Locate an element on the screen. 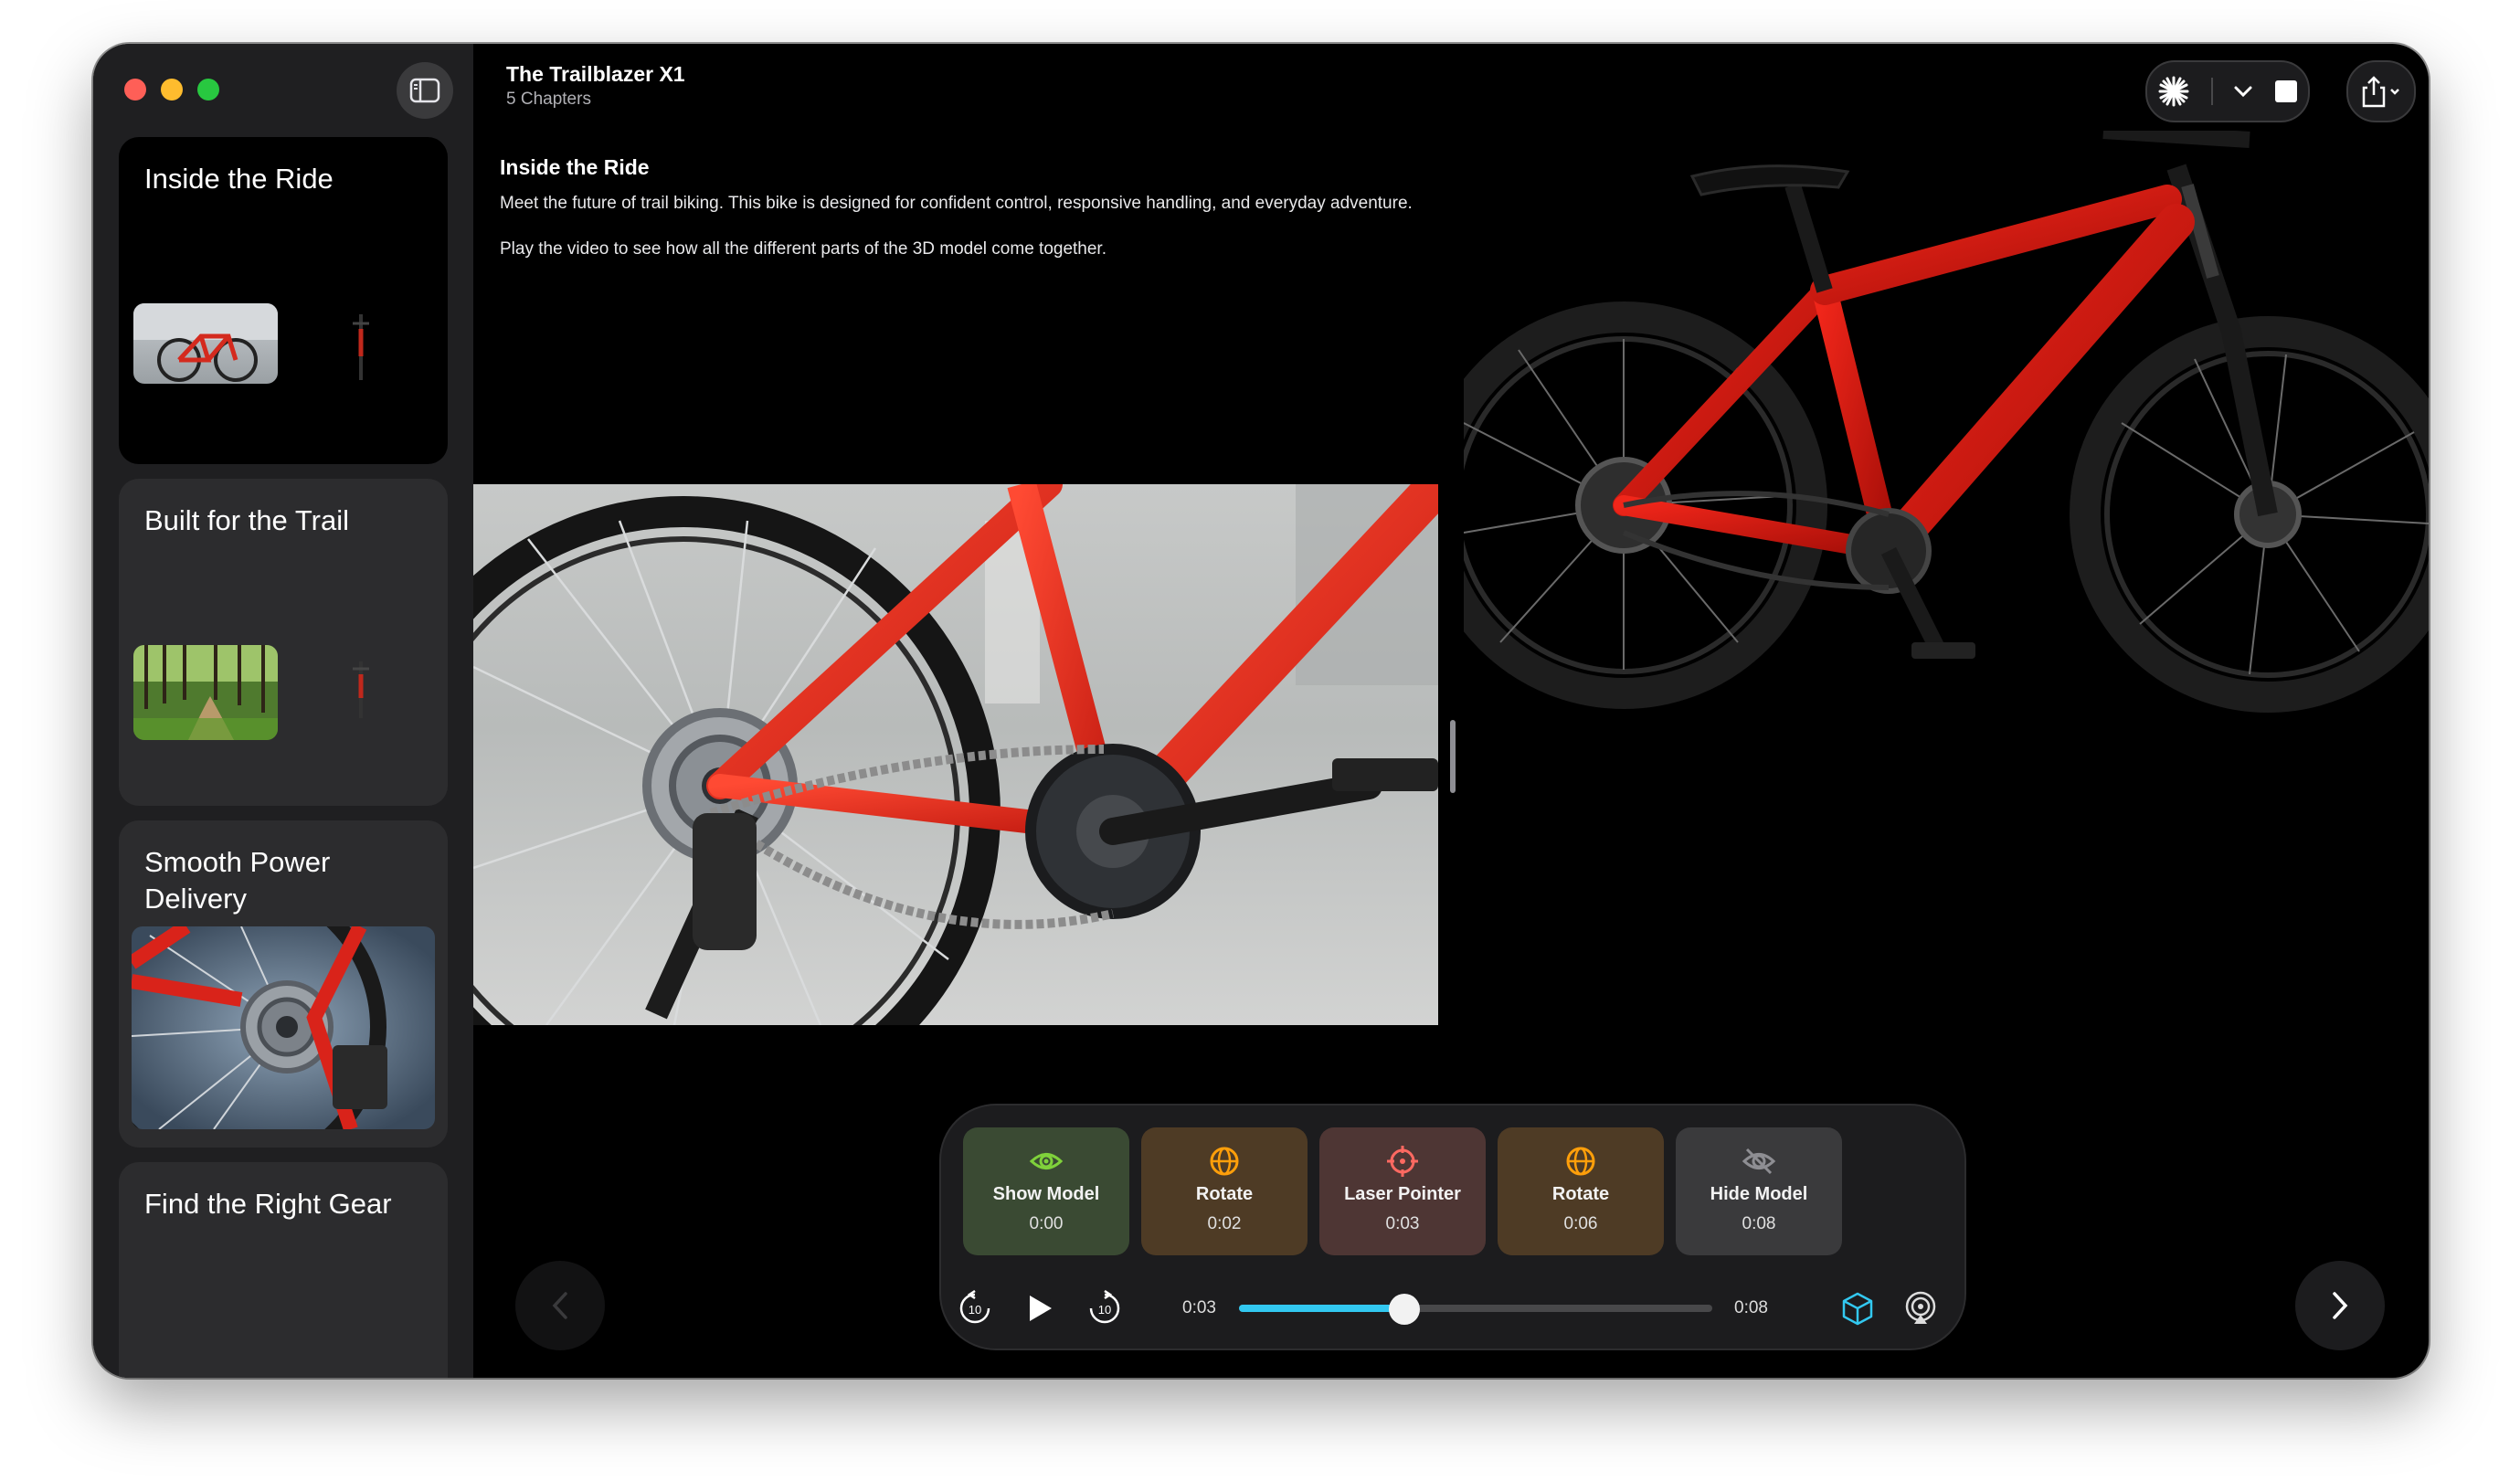 The image size is (2520, 1481). chapter-card-find-the-right-gear: Find the Right Gear is located at coordinates (283, 1270).